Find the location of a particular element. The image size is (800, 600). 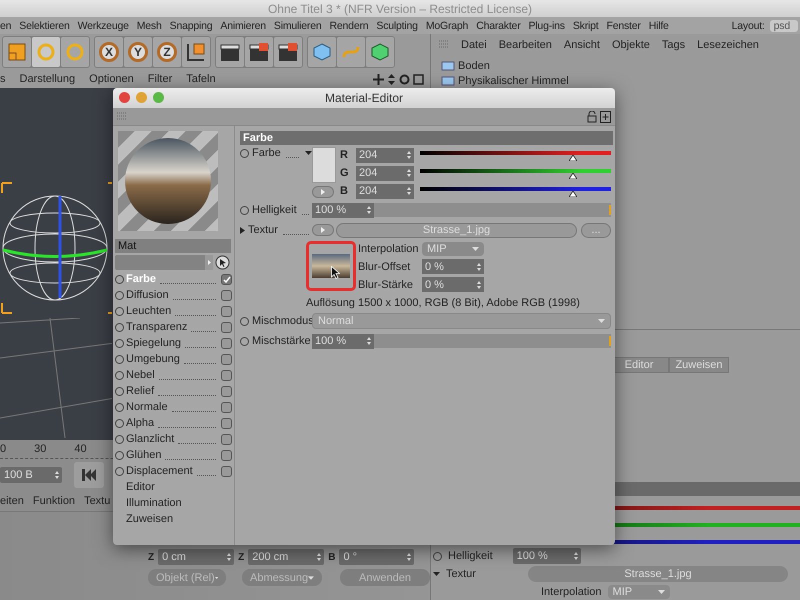

menu-item: Simulieren is located at coordinates (298, 26).